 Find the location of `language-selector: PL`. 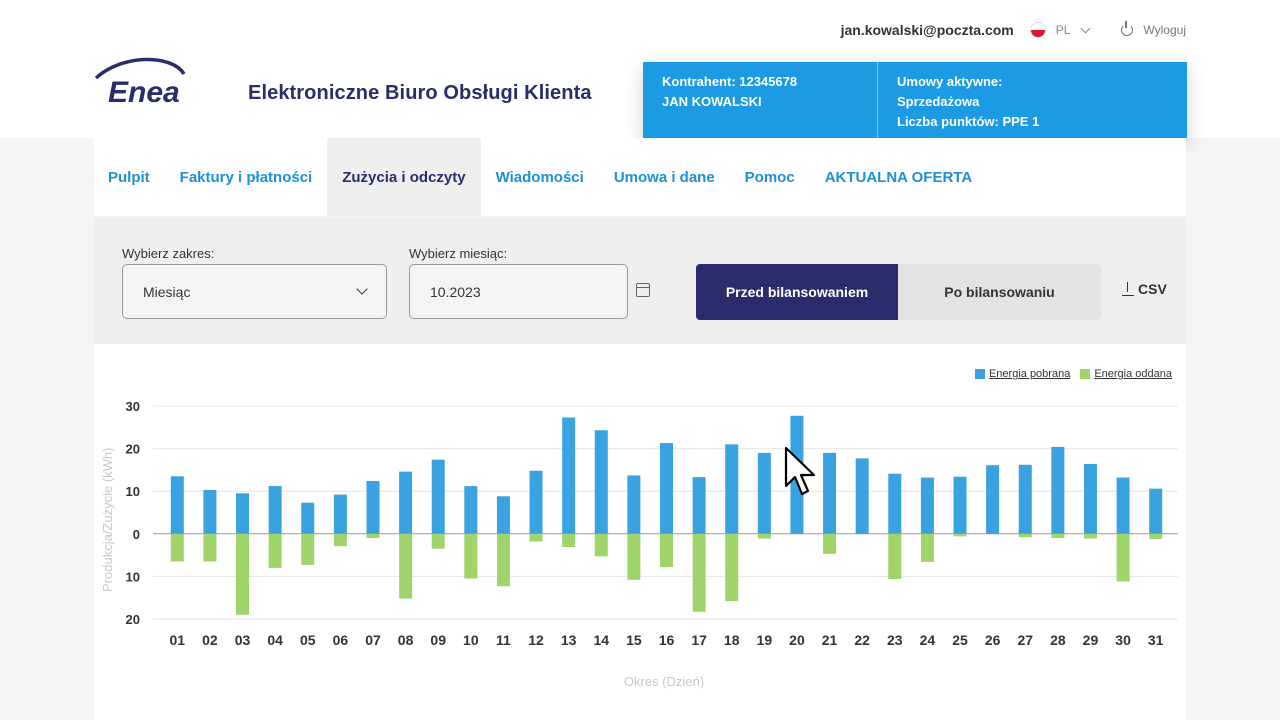

language-selector: PL is located at coordinates (1063, 30).